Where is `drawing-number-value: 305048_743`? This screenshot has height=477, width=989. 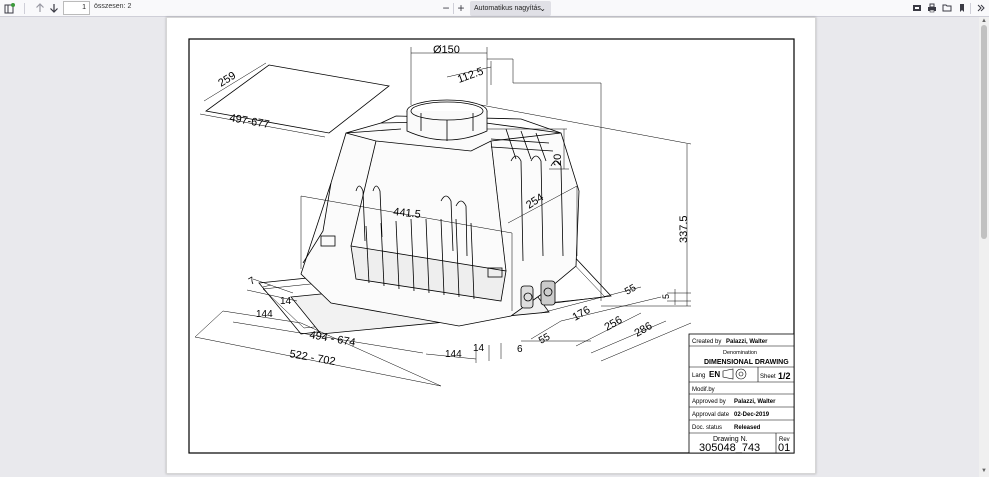
drawing-number-value: 305048_743 is located at coordinates (729, 448).